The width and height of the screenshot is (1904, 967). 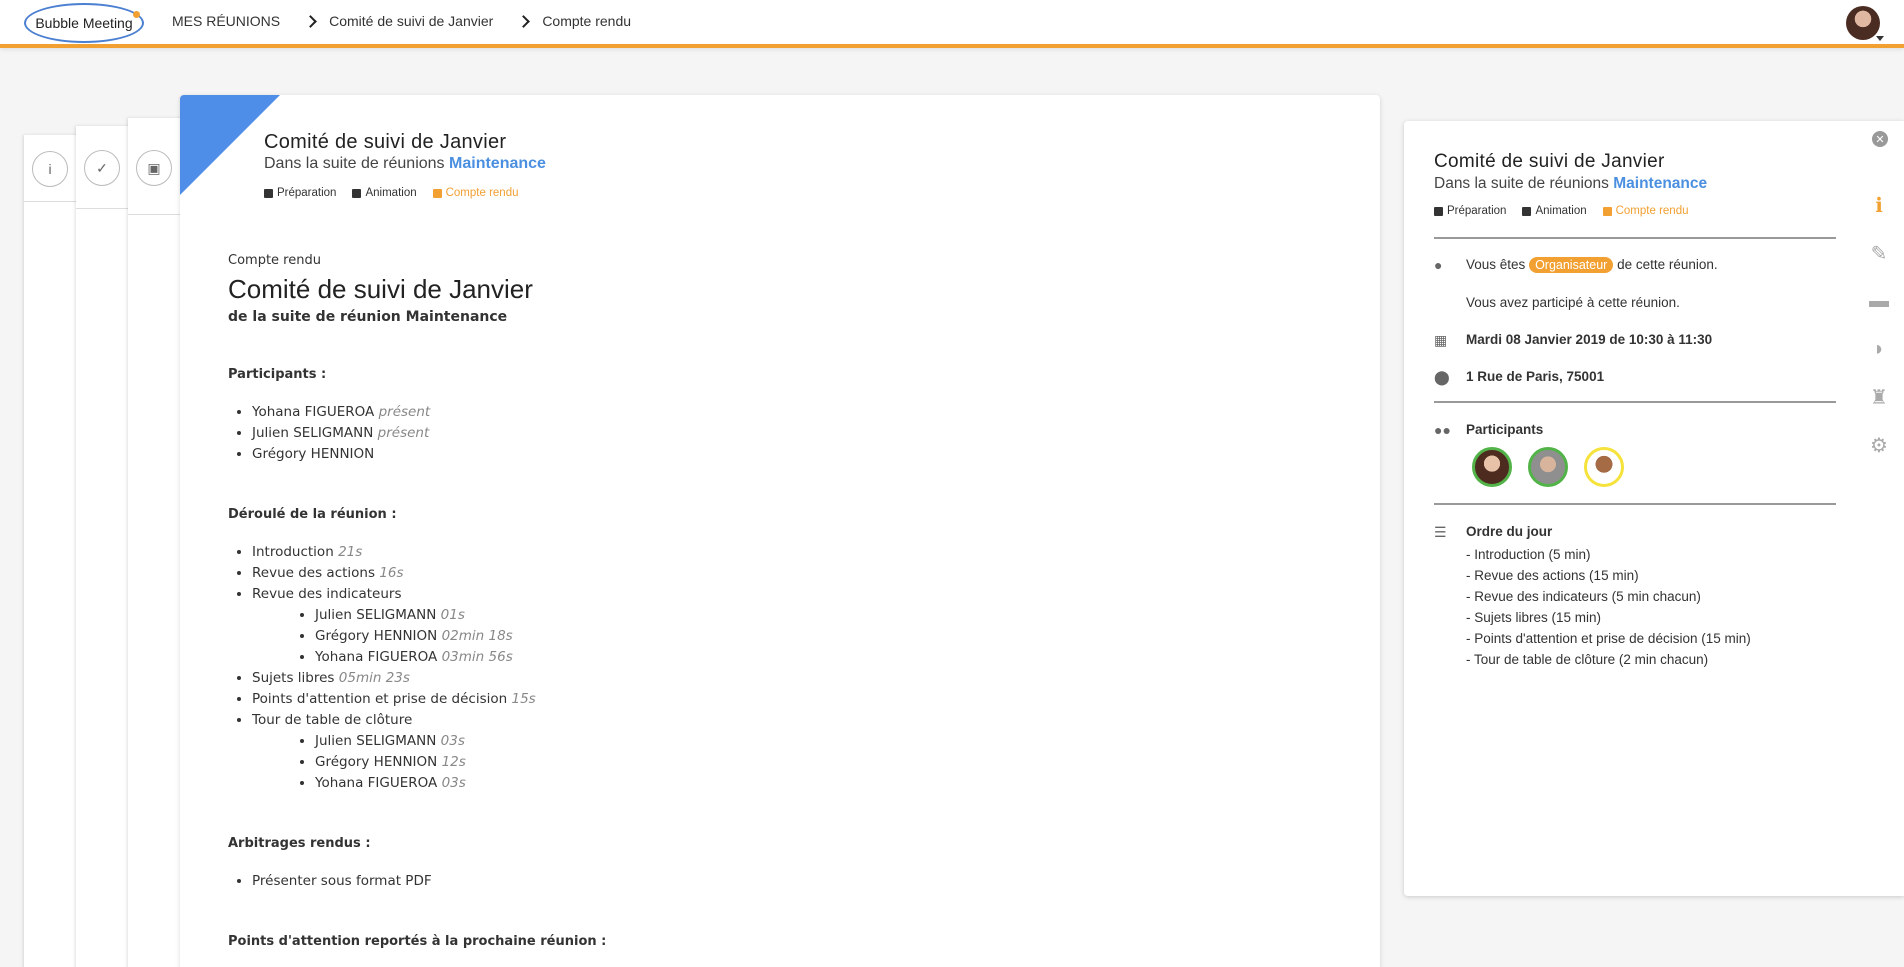 I want to click on item-duration: 21s, so click(x=350, y=552).